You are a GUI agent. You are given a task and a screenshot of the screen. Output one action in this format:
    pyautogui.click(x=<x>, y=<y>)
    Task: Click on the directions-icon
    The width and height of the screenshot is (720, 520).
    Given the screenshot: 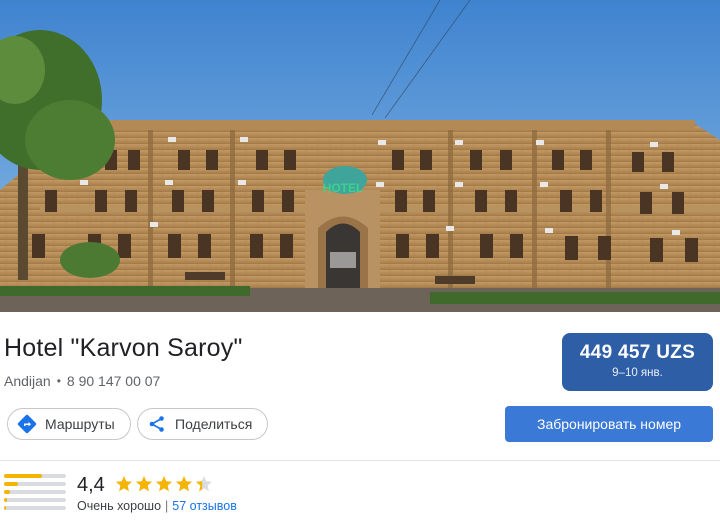 What is the action you would take?
    pyautogui.click(x=27, y=424)
    